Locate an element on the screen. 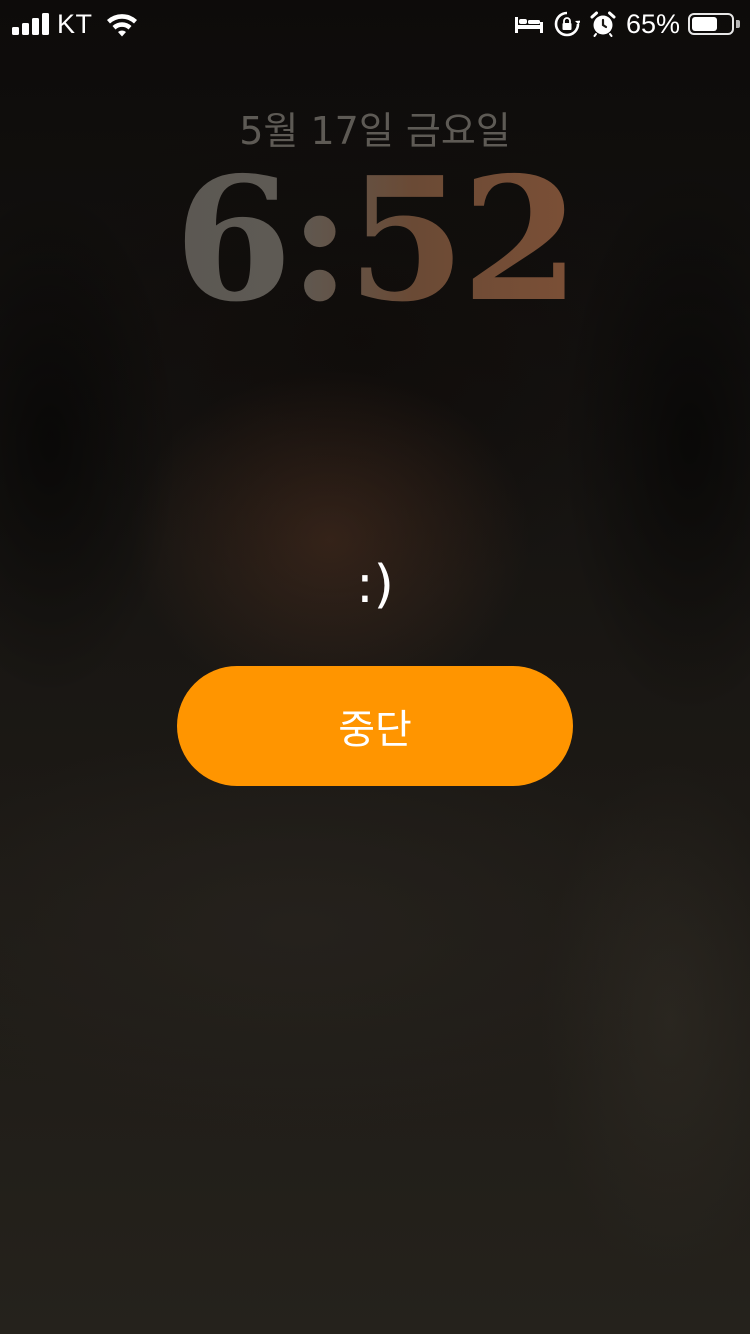  battery-level-fill is located at coordinates (704, 24).